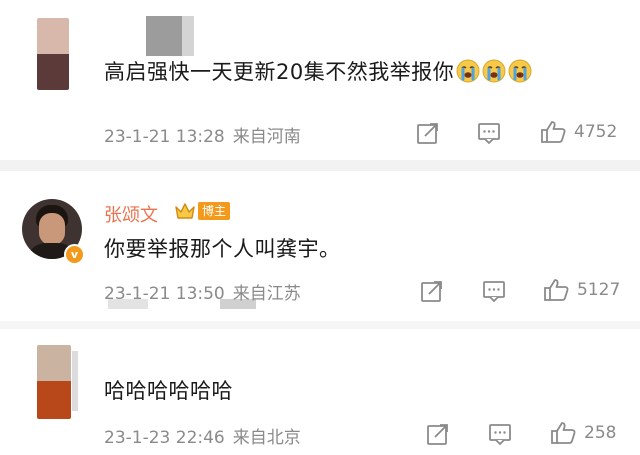  I want to click on comment-date: 23-1-23 22:46, so click(164, 438).